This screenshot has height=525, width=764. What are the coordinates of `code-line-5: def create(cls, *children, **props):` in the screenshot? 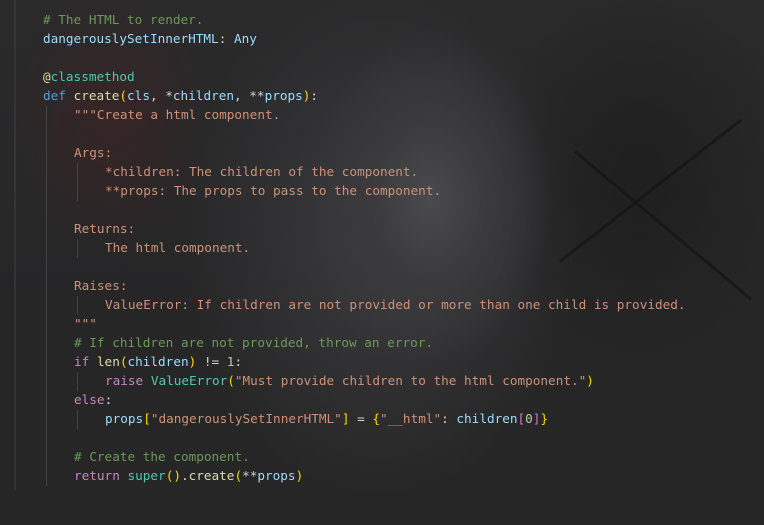 It's located at (180, 95).